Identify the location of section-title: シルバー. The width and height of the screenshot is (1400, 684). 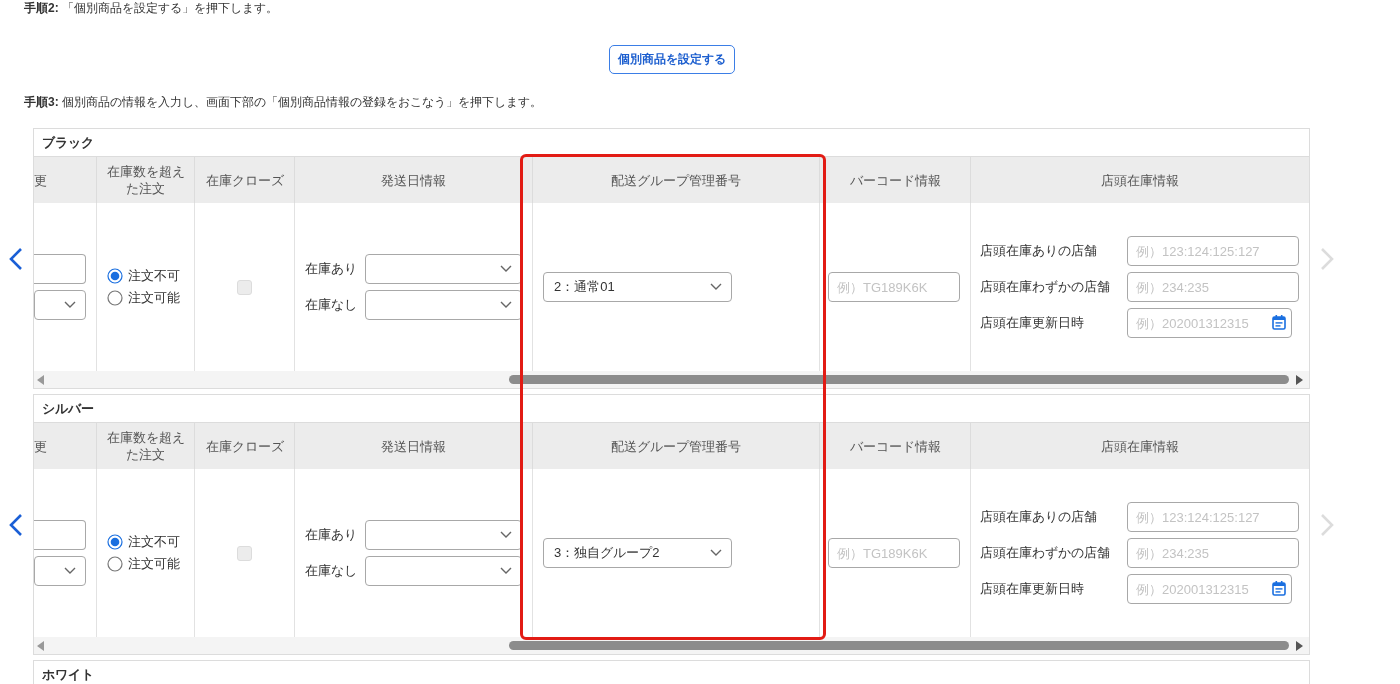
(68, 409).